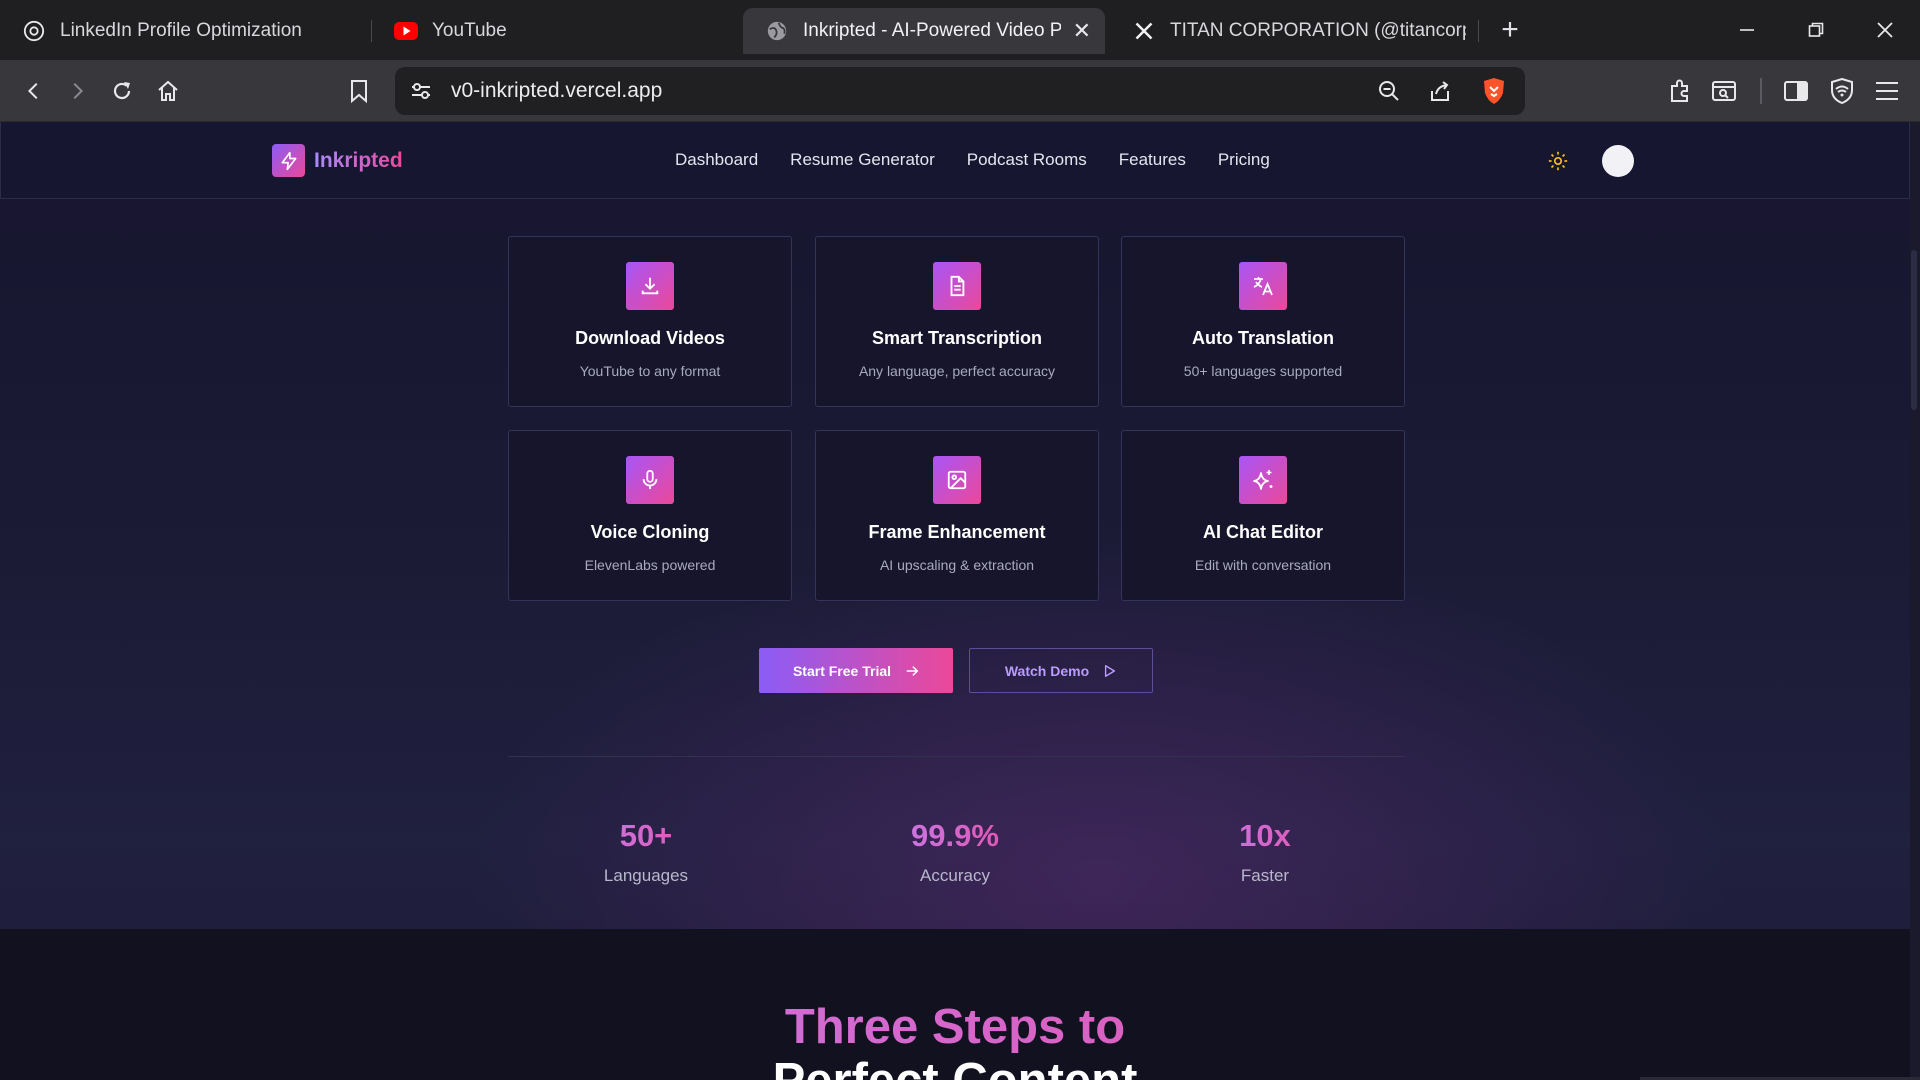  What do you see at coordinates (1318, 30) in the screenshot?
I see `tab-label: TITAN CORPORATION (@titancorpng` at bounding box center [1318, 30].